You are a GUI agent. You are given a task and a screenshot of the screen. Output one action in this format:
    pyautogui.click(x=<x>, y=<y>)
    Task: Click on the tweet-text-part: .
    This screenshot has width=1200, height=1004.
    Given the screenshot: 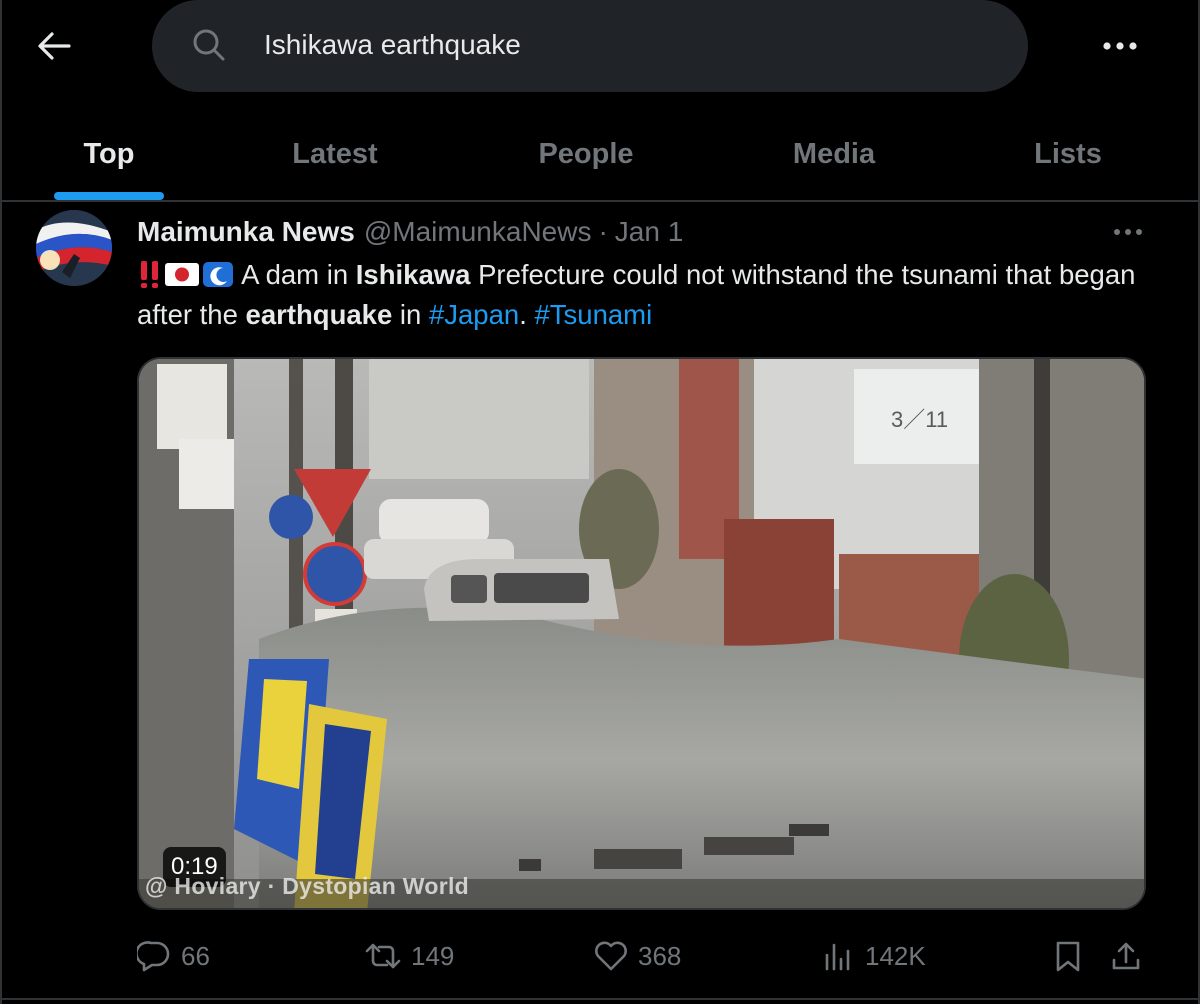 What is the action you would take?
    pyautogui.click(x=527, y=314)
    